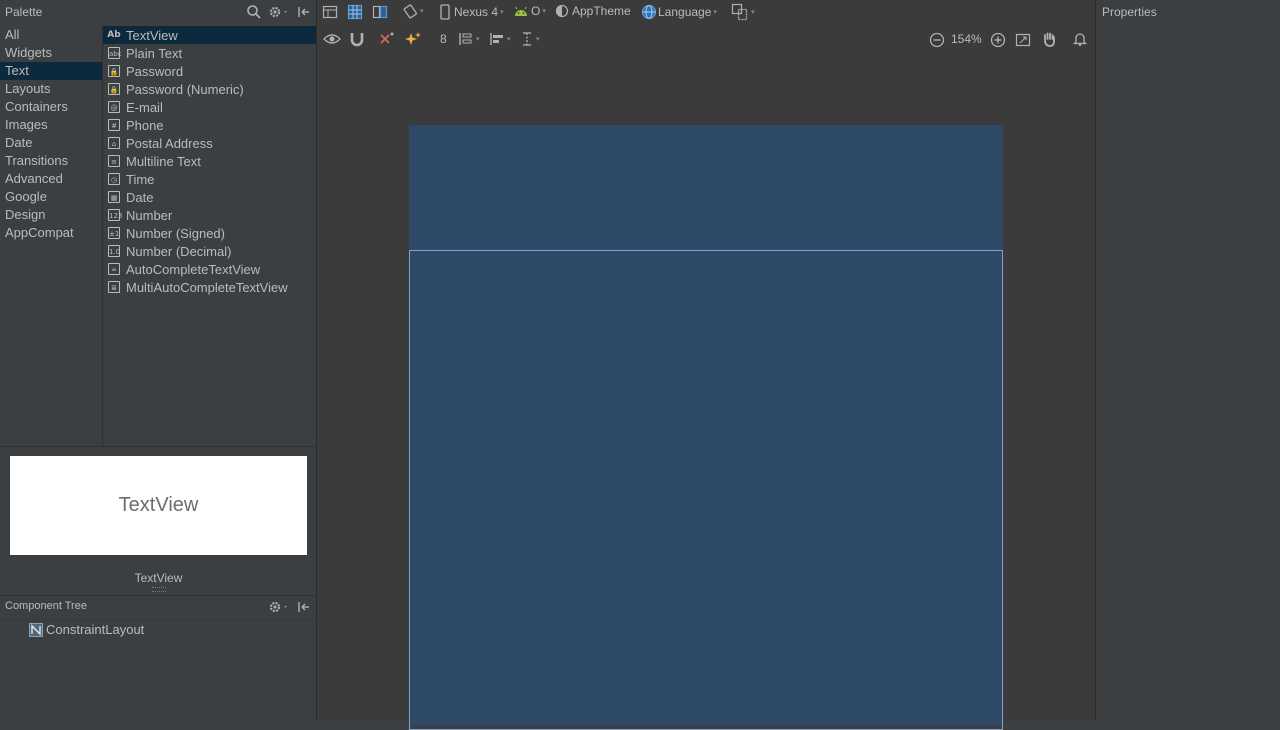 The width and height of the screenshot is (1280, 730). Describe the element at coordinates (159, 589) in the screenshot. I see `resize-handle` at that location.